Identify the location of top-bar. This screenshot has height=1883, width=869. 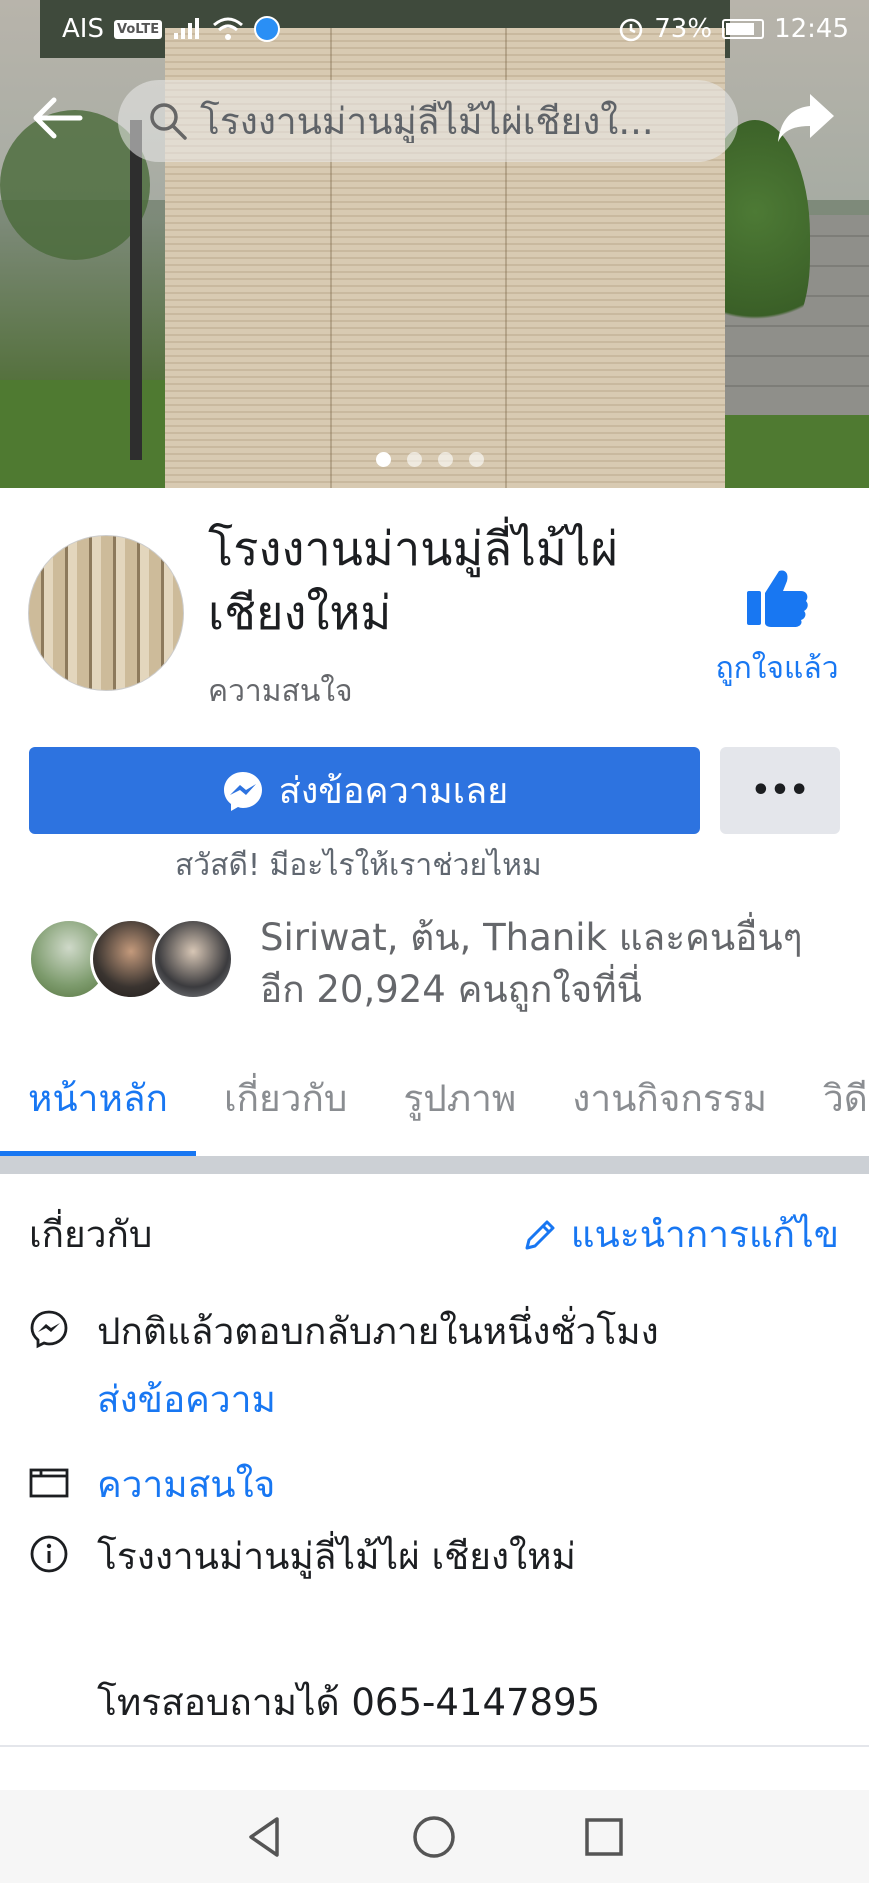
(434, 118).